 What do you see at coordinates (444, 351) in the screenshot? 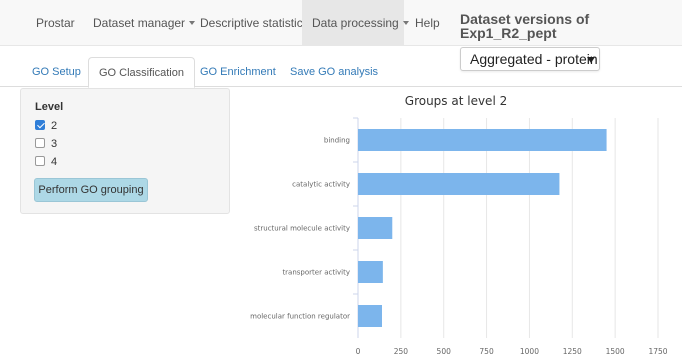
I see `chart-x-tick-label: 500` at bounding box center [444, 351].